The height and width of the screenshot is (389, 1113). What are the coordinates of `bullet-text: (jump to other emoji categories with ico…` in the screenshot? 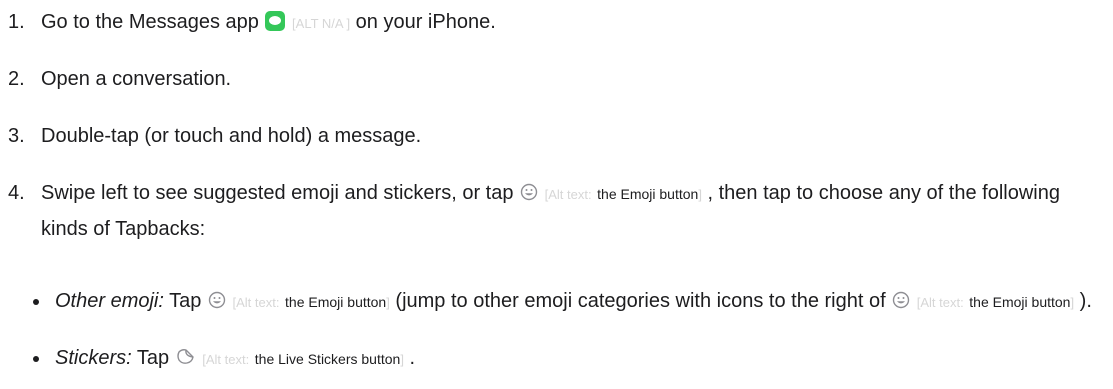 It's located at (640, 301).